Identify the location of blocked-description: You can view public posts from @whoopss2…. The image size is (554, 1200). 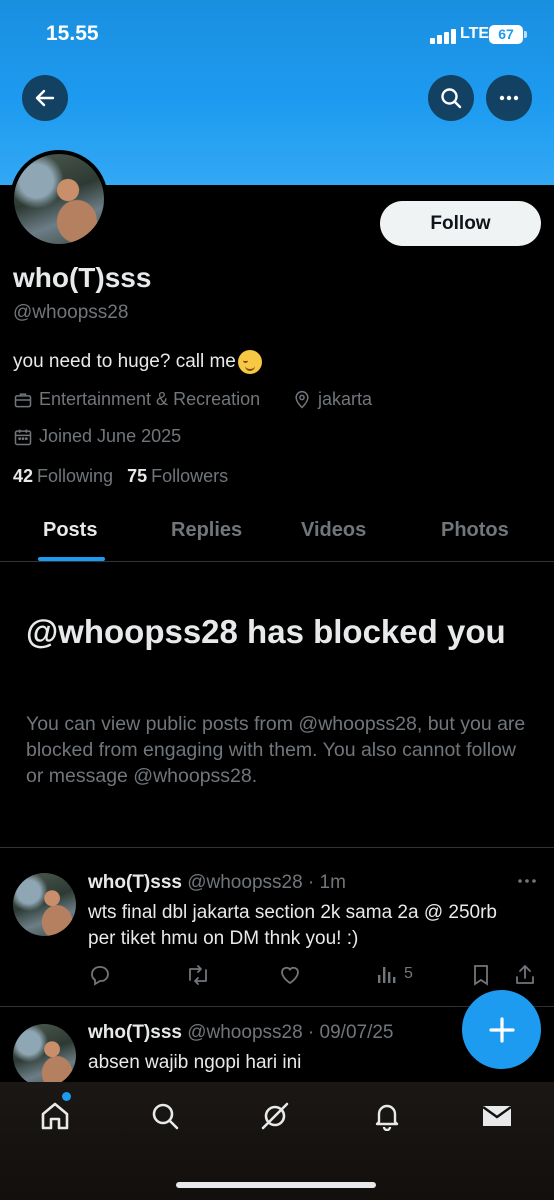
(276, 750).